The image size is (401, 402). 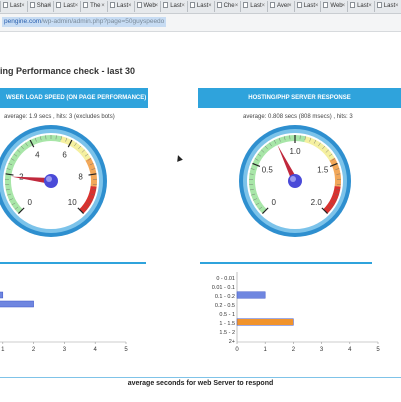 I want to click on browser-tab-label: The, so click(x=95, y=6).